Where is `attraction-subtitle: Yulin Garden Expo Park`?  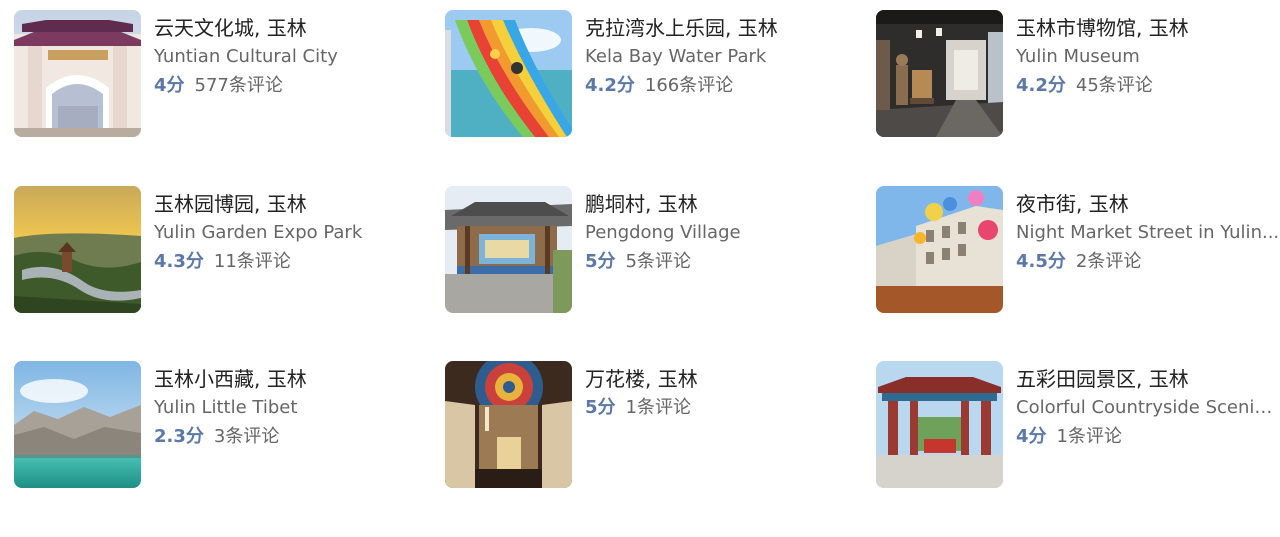
attraction-subtitle: Yulin Garden Expo Park is located at coordinates (258, 232).